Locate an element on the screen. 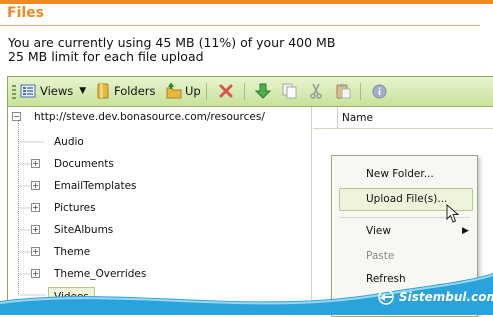 The width and height of the screenshot is (493, 317). toolbar-grip is located at coordinates (14, 92).